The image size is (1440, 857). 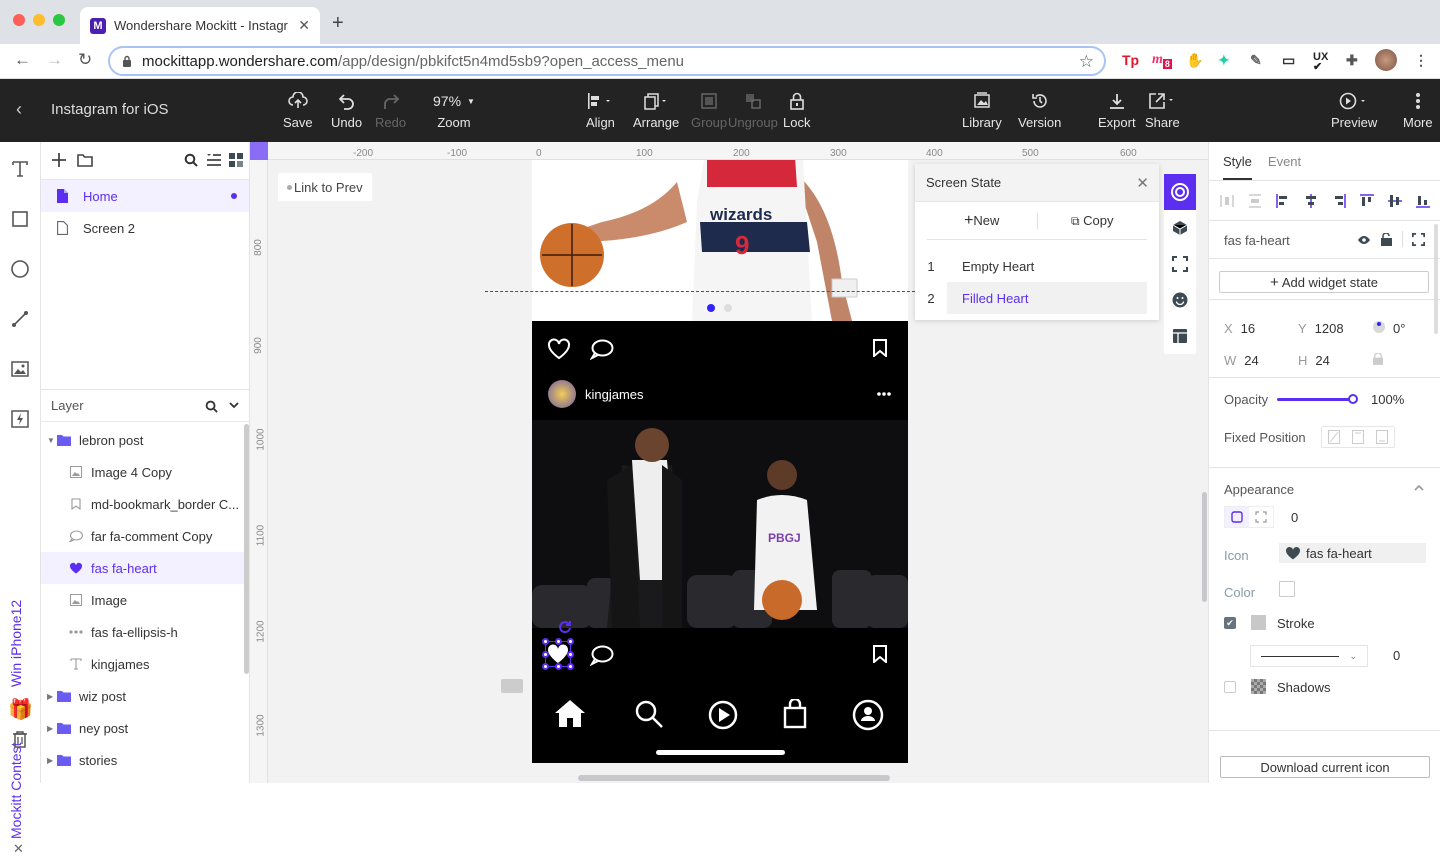 What do you see at coordinates (51, 440) in the screenshot?
I see `expand-caret-icon: ▼` at bounding box center [51, 440].